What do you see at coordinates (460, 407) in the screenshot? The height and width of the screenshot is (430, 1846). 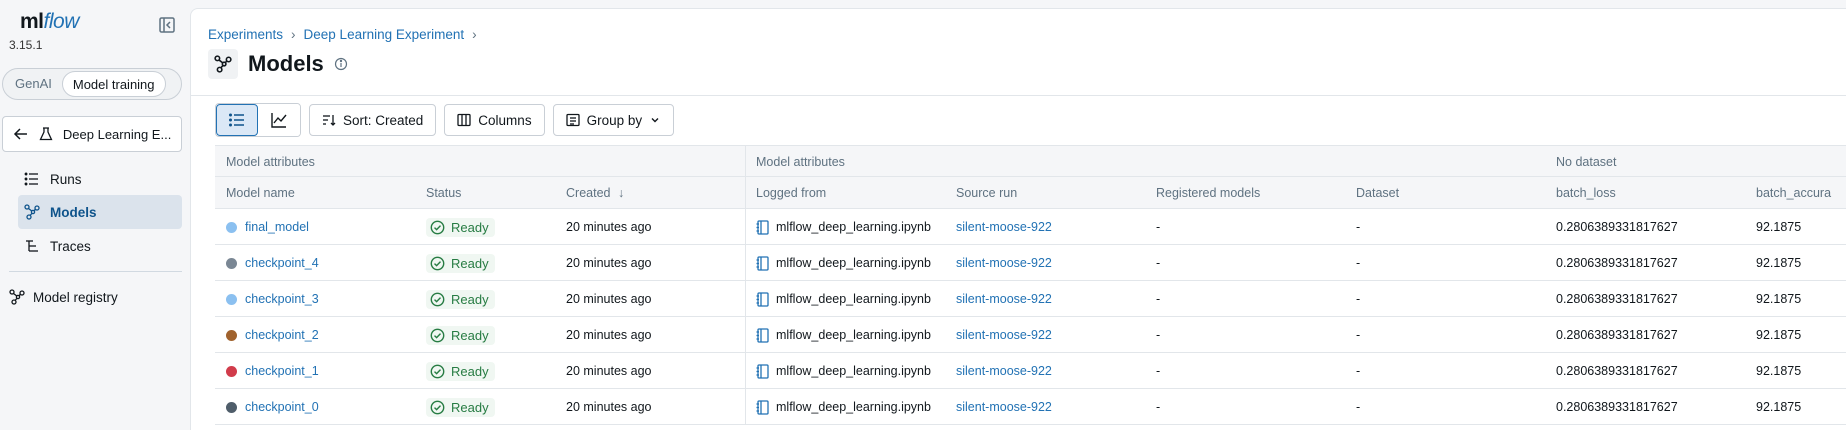 I see `status-badge: Ready` at bounding box center [460, 407].